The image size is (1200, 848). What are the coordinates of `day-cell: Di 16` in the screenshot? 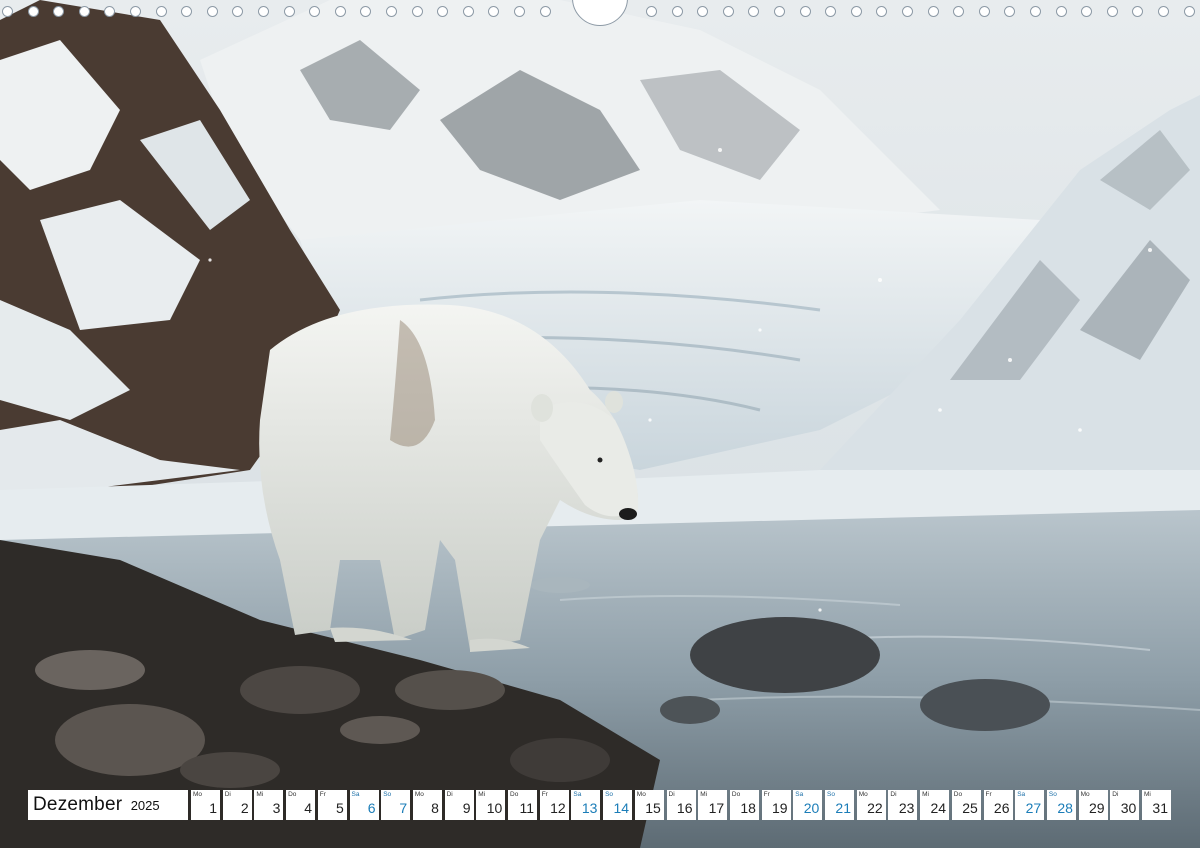 It's located at (681, 805).